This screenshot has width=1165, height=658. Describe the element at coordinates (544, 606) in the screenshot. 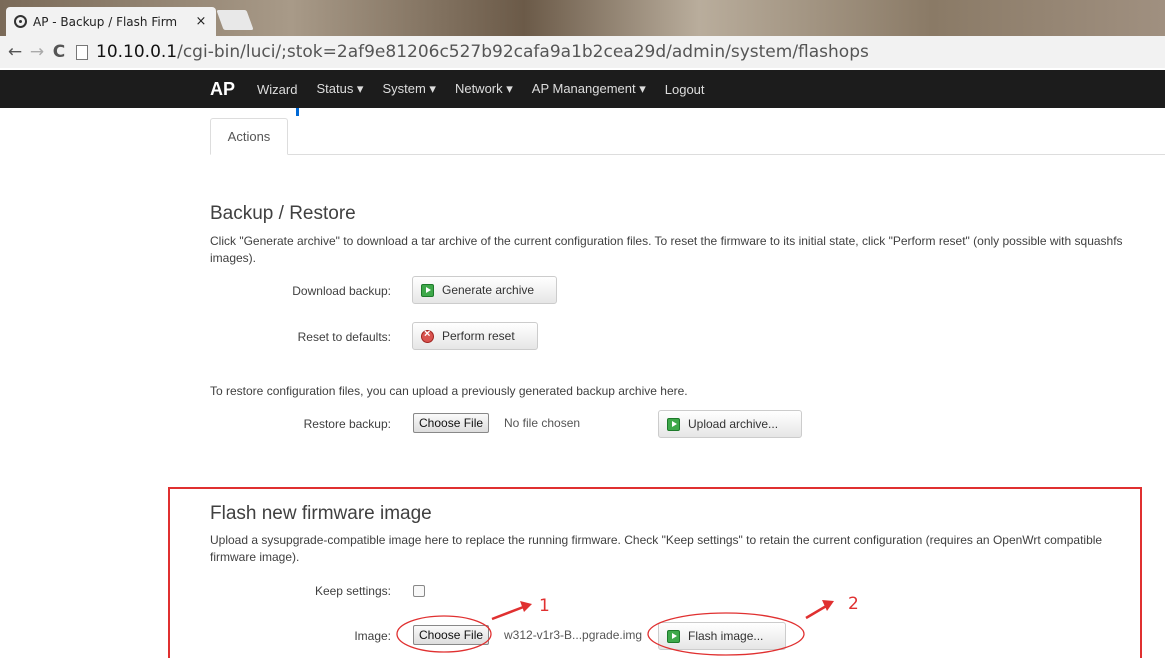

I see `annotation-label-1: 1` at that location.